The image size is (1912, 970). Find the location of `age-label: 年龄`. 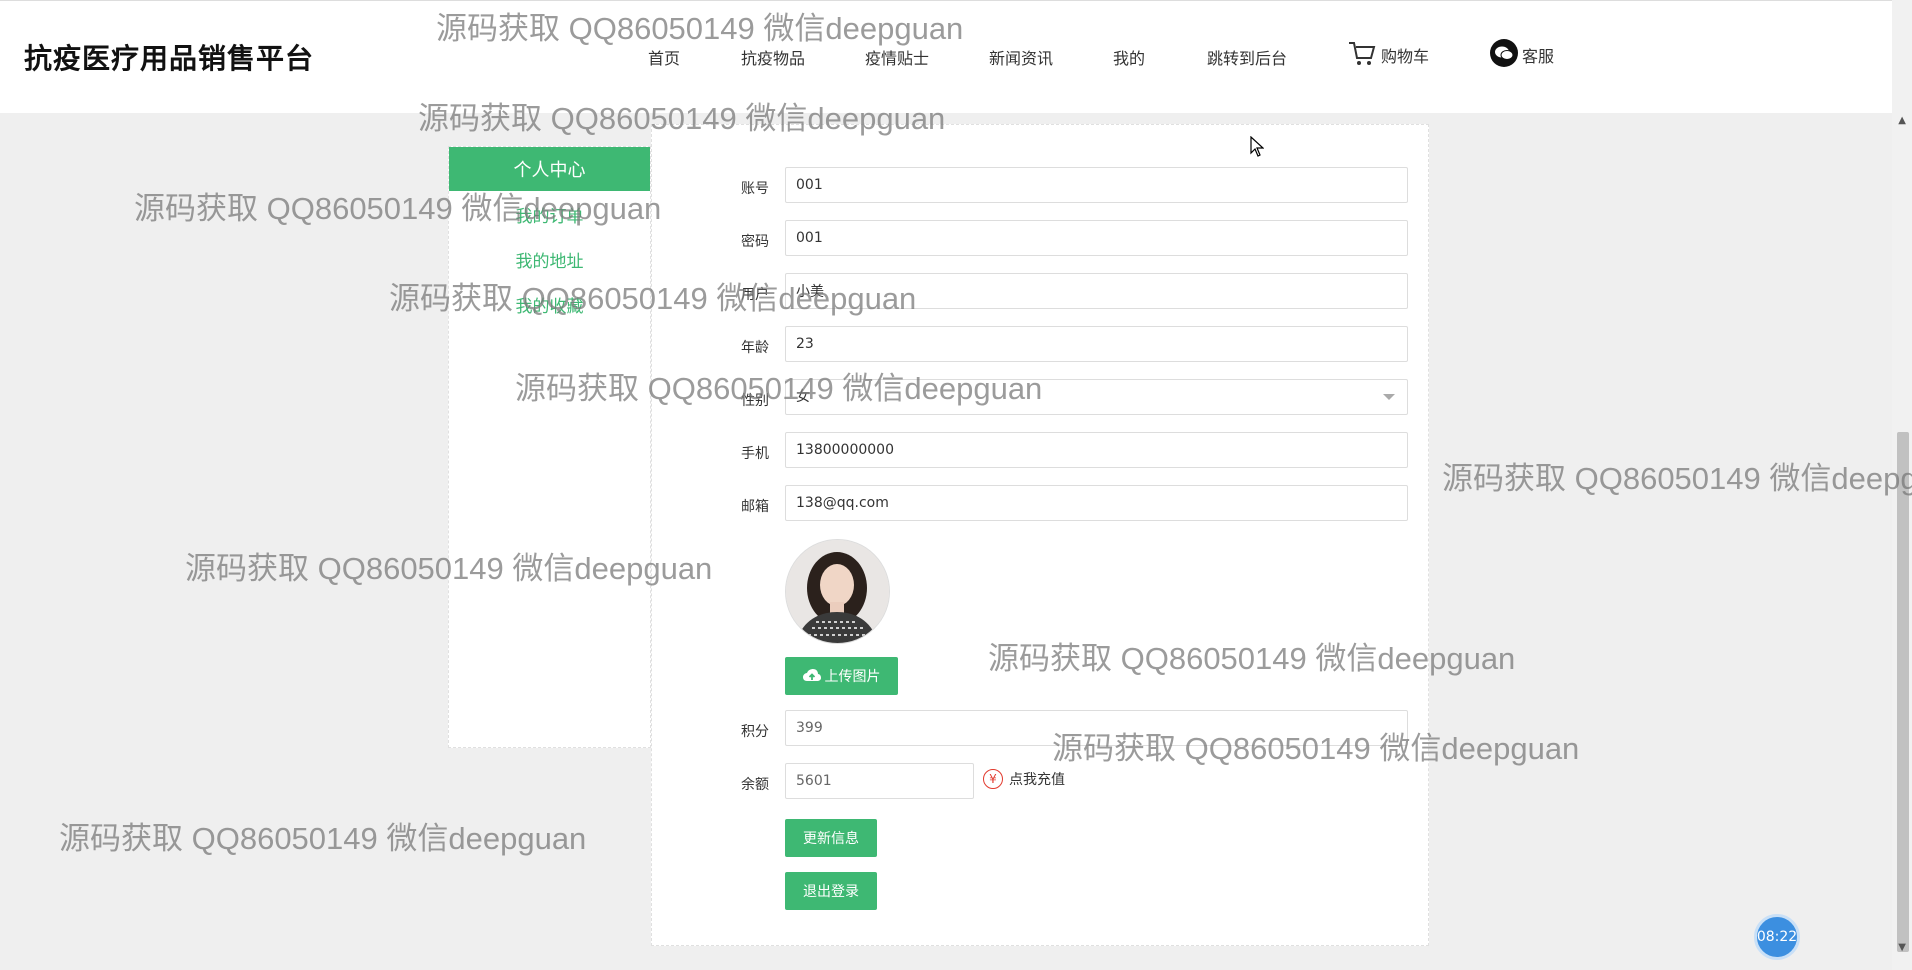

age-label: 年龄 is located at coordinates (755, 348).